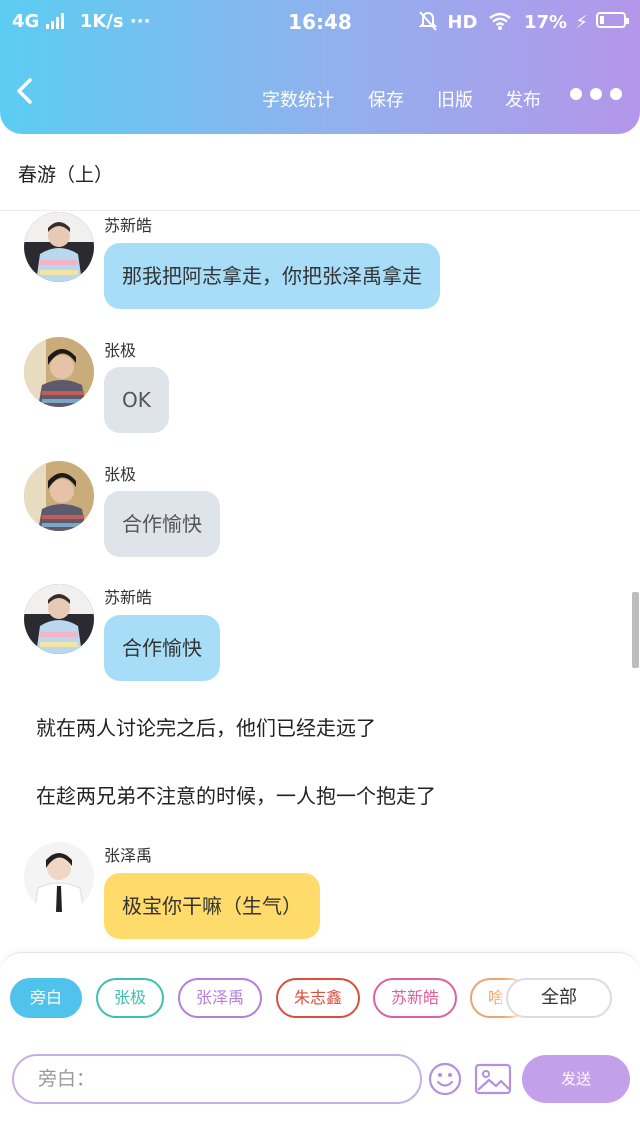 The width and height of the screenshot is (640, 1139). I want to click on character-chip-zhang-ji: 张极, so click(130, 998).